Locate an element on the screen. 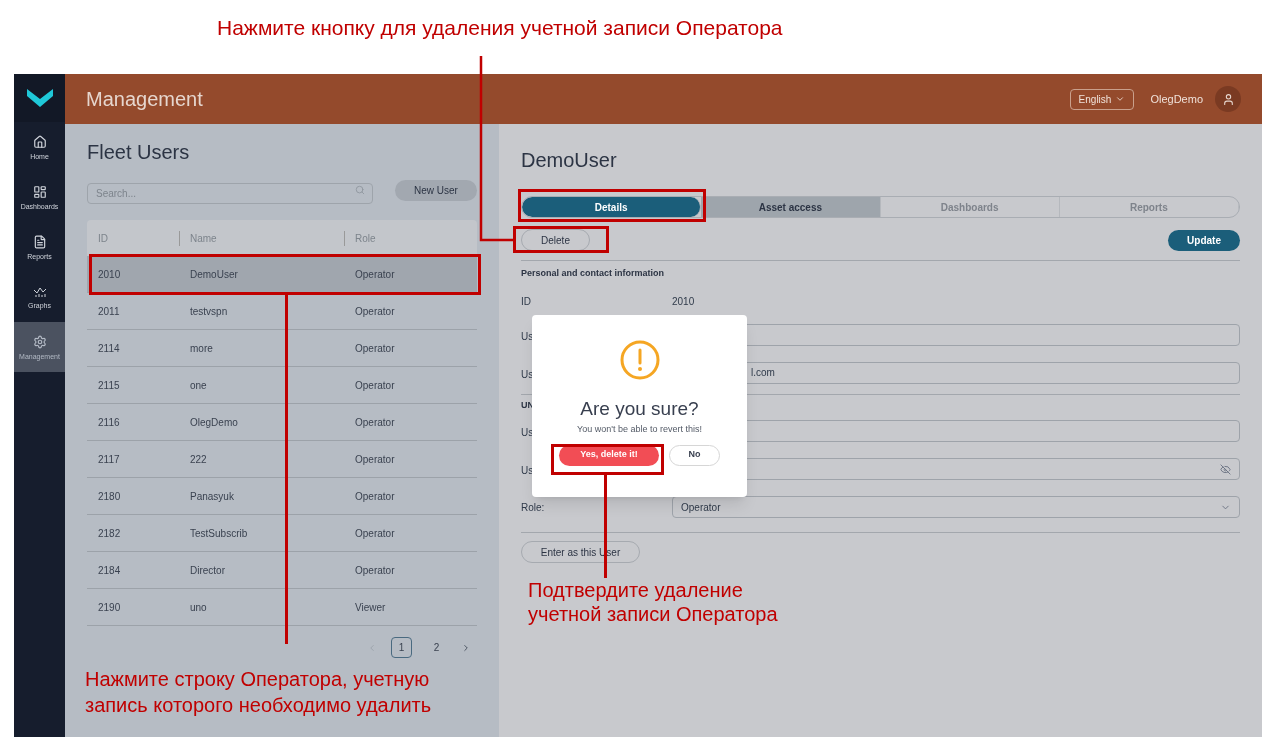 The width and height of the screenshot is (1275, 753). panel-title: Fleet Users is located at coordinates (139, 152).